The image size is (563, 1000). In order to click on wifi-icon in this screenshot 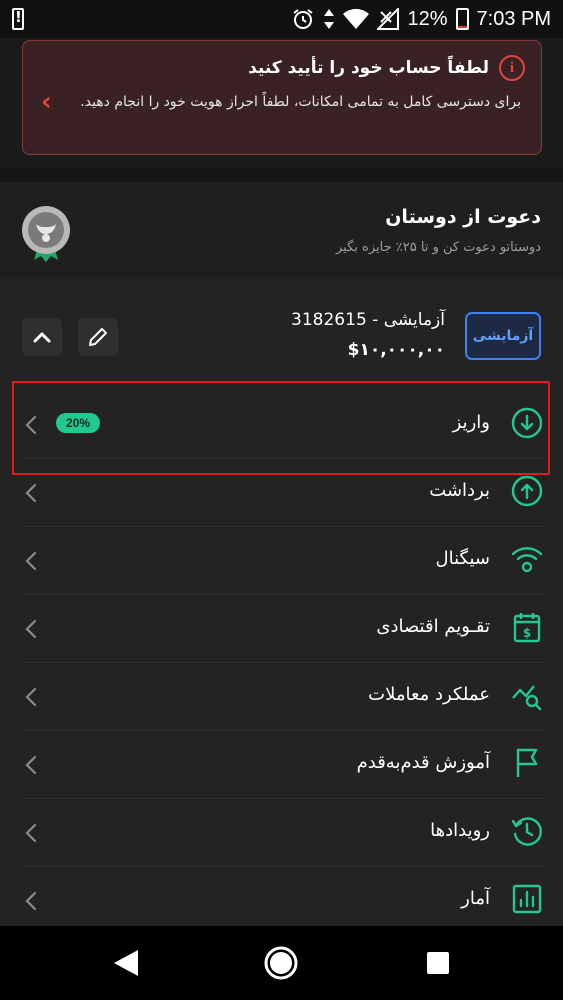, I will do `click(356, 18)`.